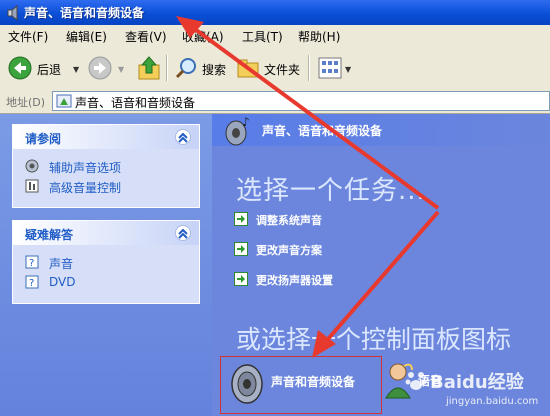 The image size is (550, 416). Describe the element at coordinates (28, 36) in the screenshot. I see `menu-file: 文件(F)` at that location.